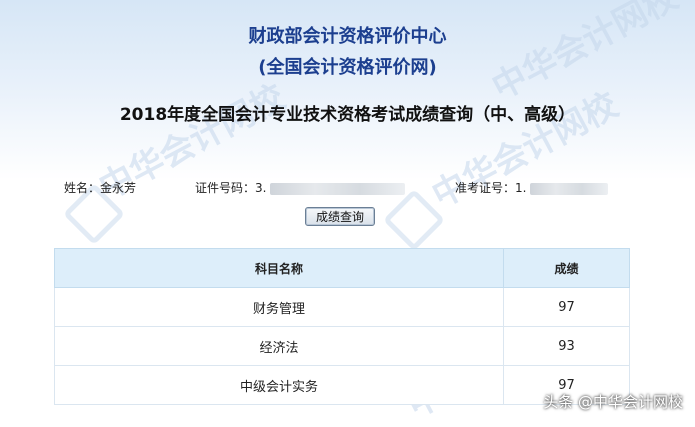 The width and height of the screenshot is (695, 427). What do you see at coordinates (225, 188) in the screenshot?
I see `id-label: 证件号码：` at bounding box center [225, 188].